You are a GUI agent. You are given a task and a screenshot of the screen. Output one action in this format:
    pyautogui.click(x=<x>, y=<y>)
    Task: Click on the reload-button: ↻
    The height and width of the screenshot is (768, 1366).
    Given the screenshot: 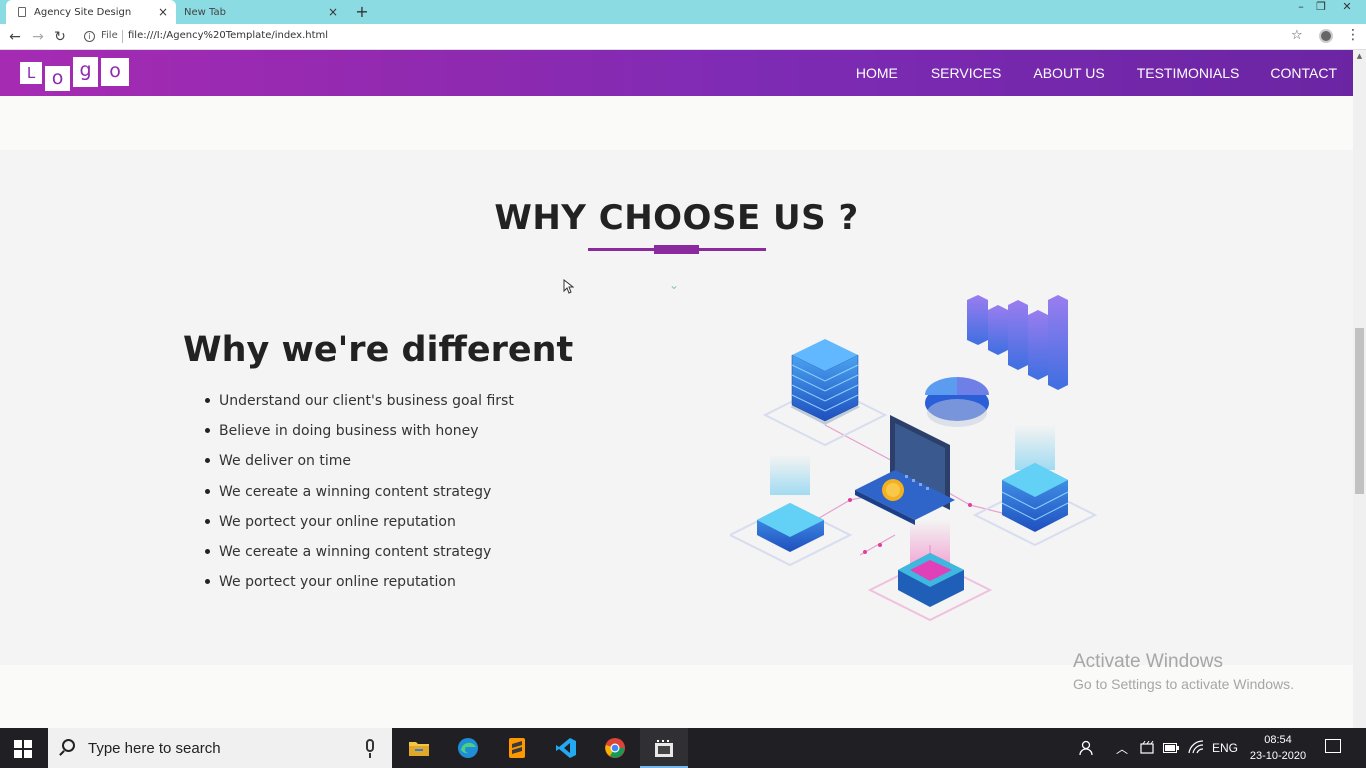 What is the action you would take?
    pyautogui.click(x=60, y=37)
    